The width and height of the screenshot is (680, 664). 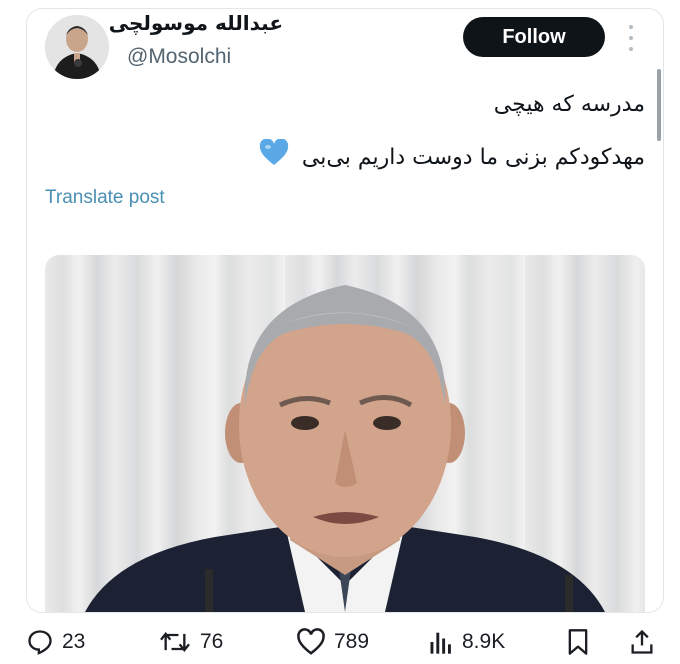 I want to click on like-count: 789, so click(x=352, y=641).